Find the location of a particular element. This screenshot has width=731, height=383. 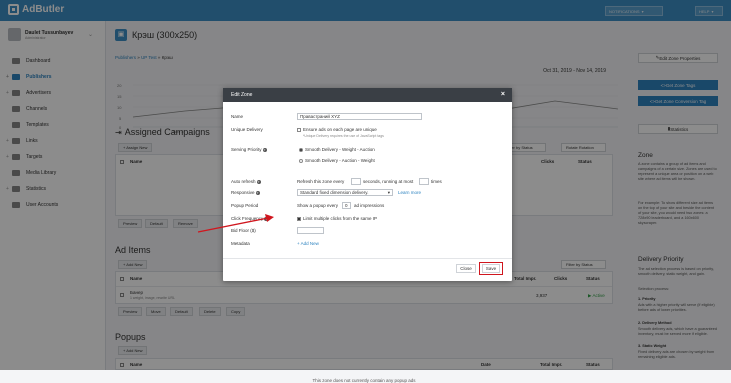

dialog-title: Edit Zone is located at coordinates (242, 95).